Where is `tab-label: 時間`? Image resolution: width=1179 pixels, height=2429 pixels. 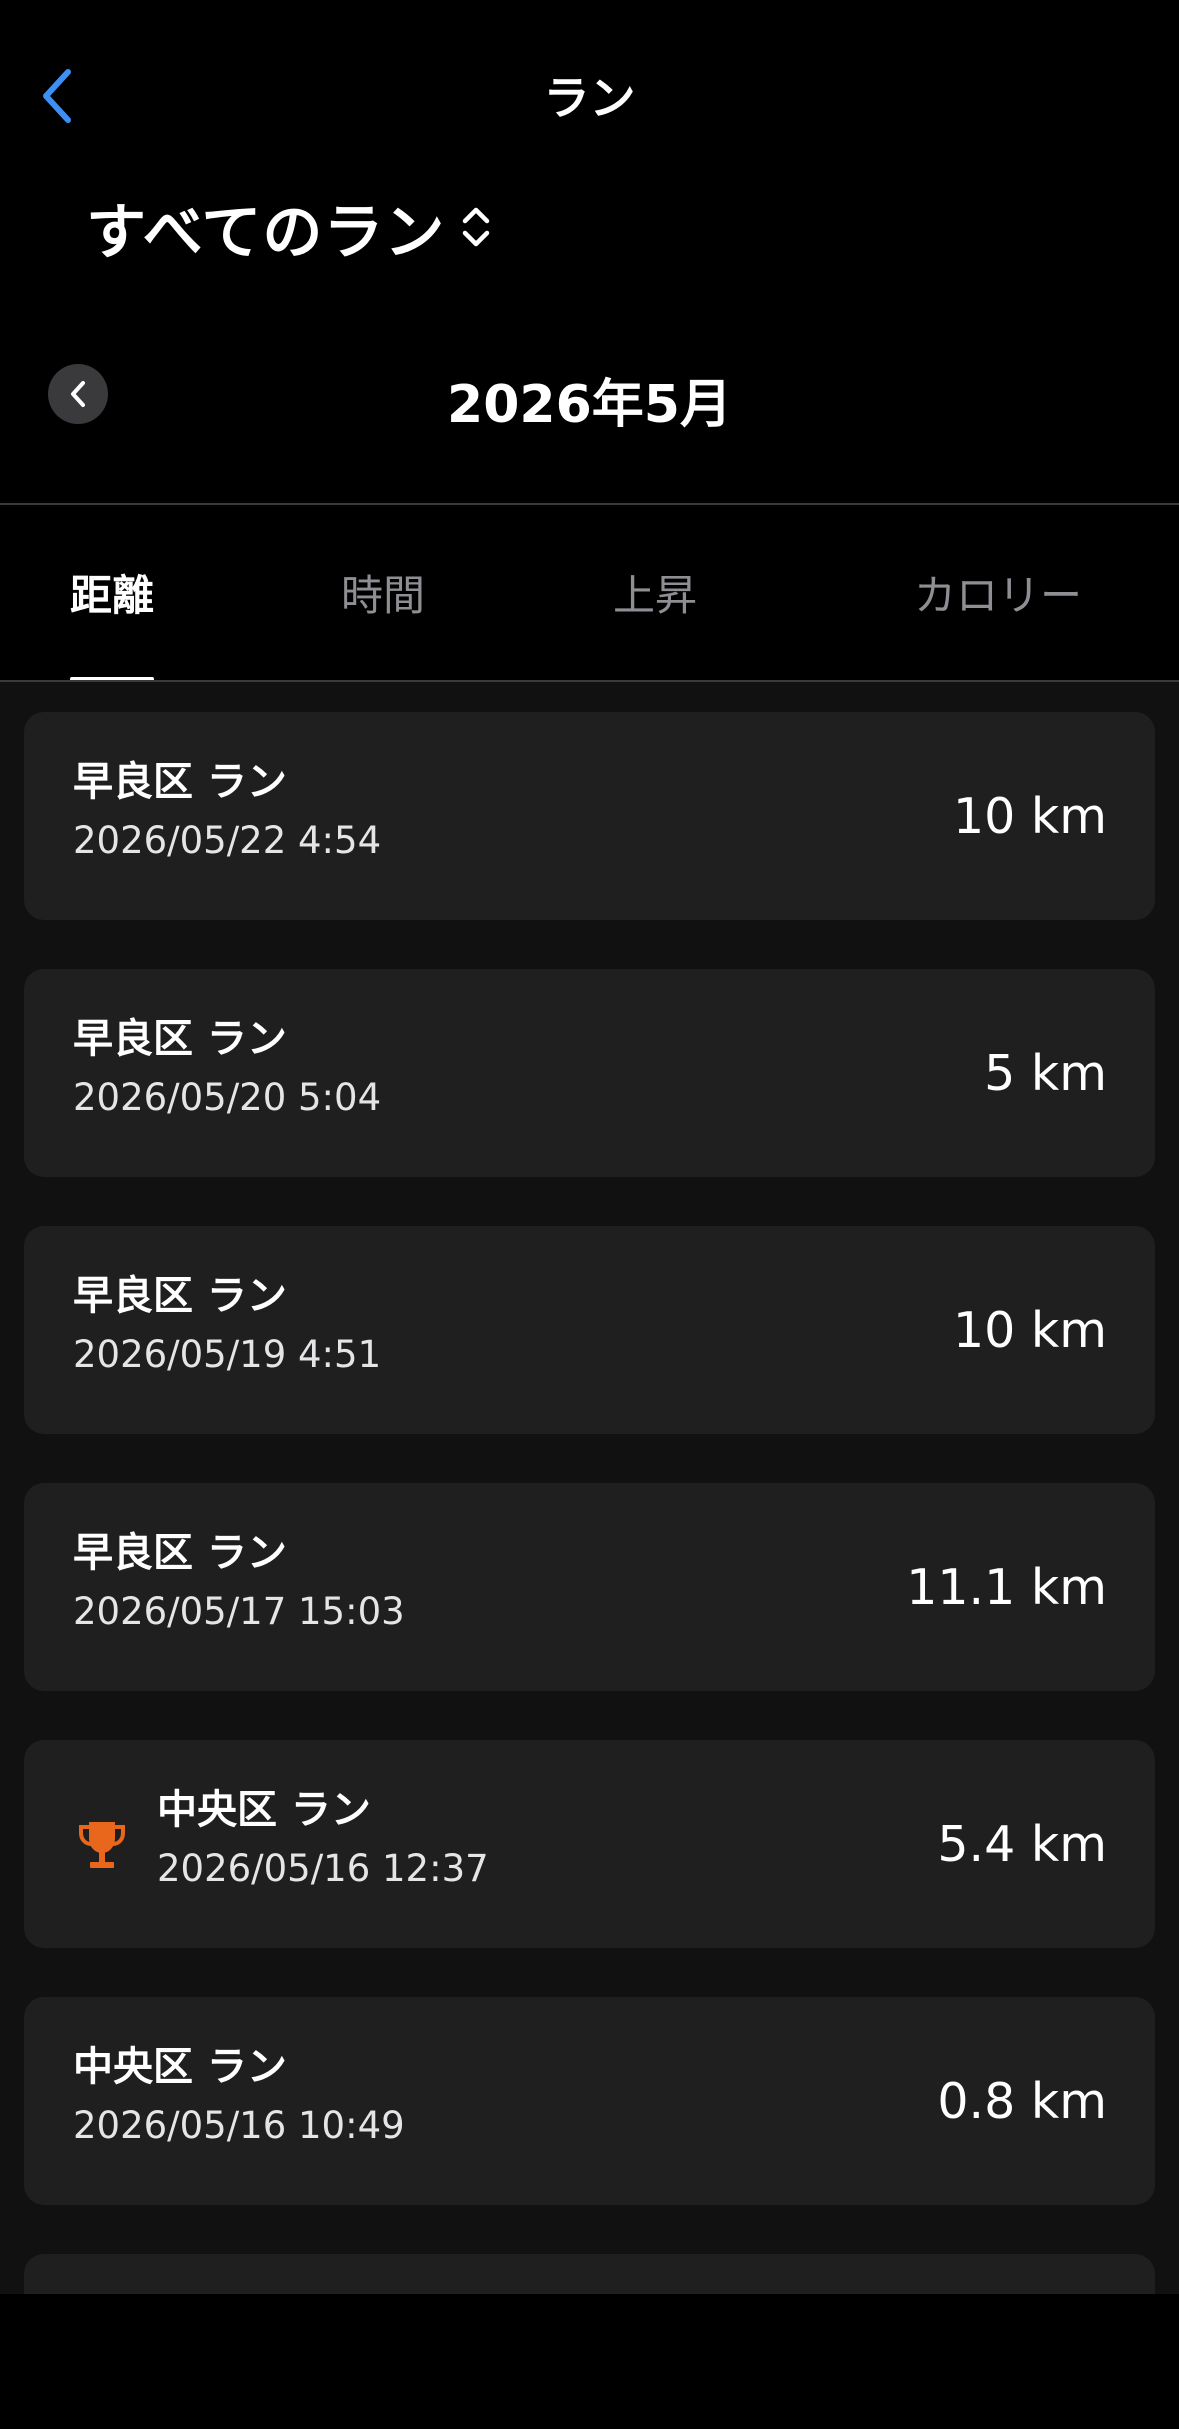 tab-label: 時間 is located at coordinates (382, 595).